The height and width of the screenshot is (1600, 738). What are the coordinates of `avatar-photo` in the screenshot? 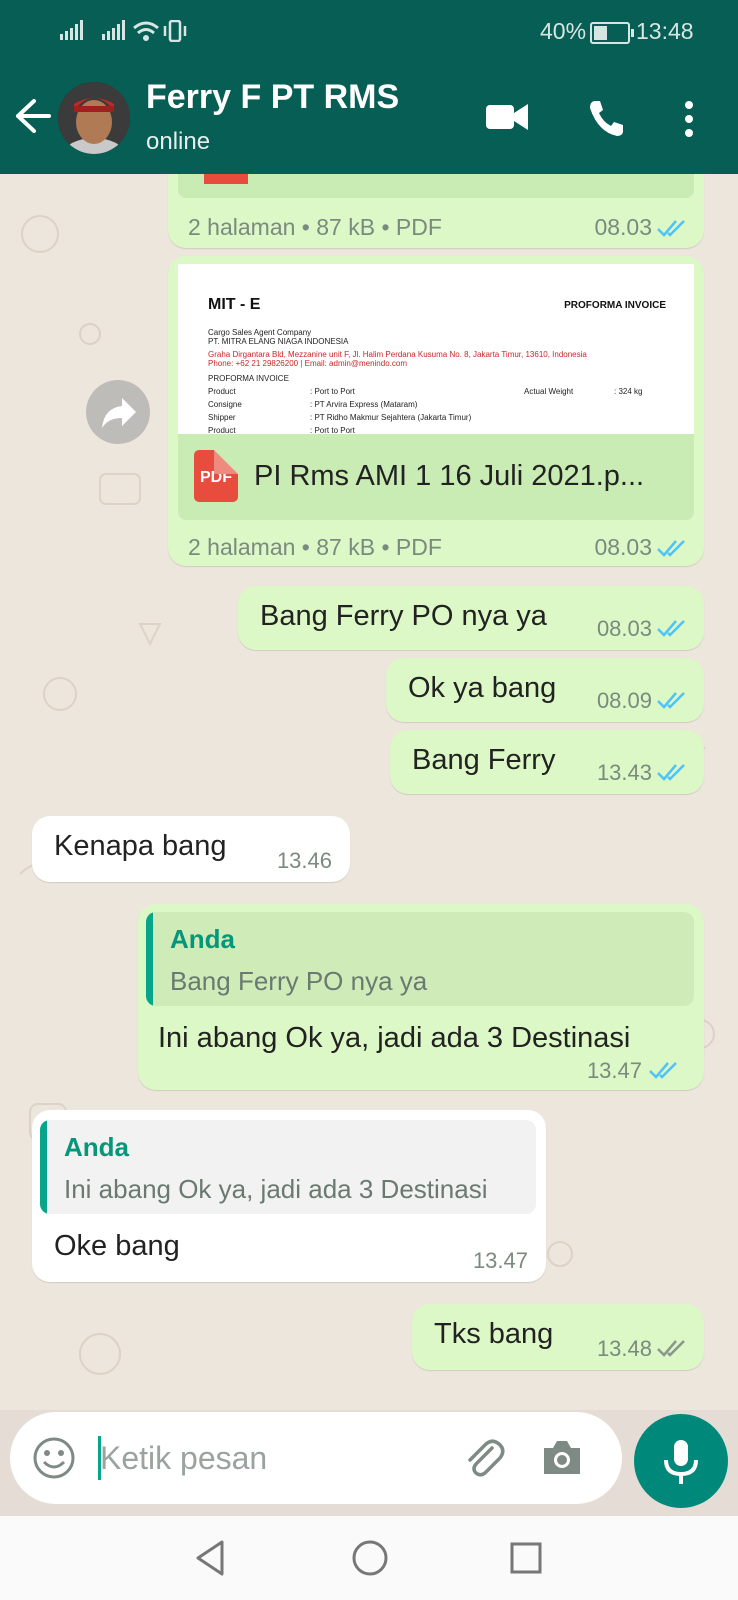 It's located at (94, 118).